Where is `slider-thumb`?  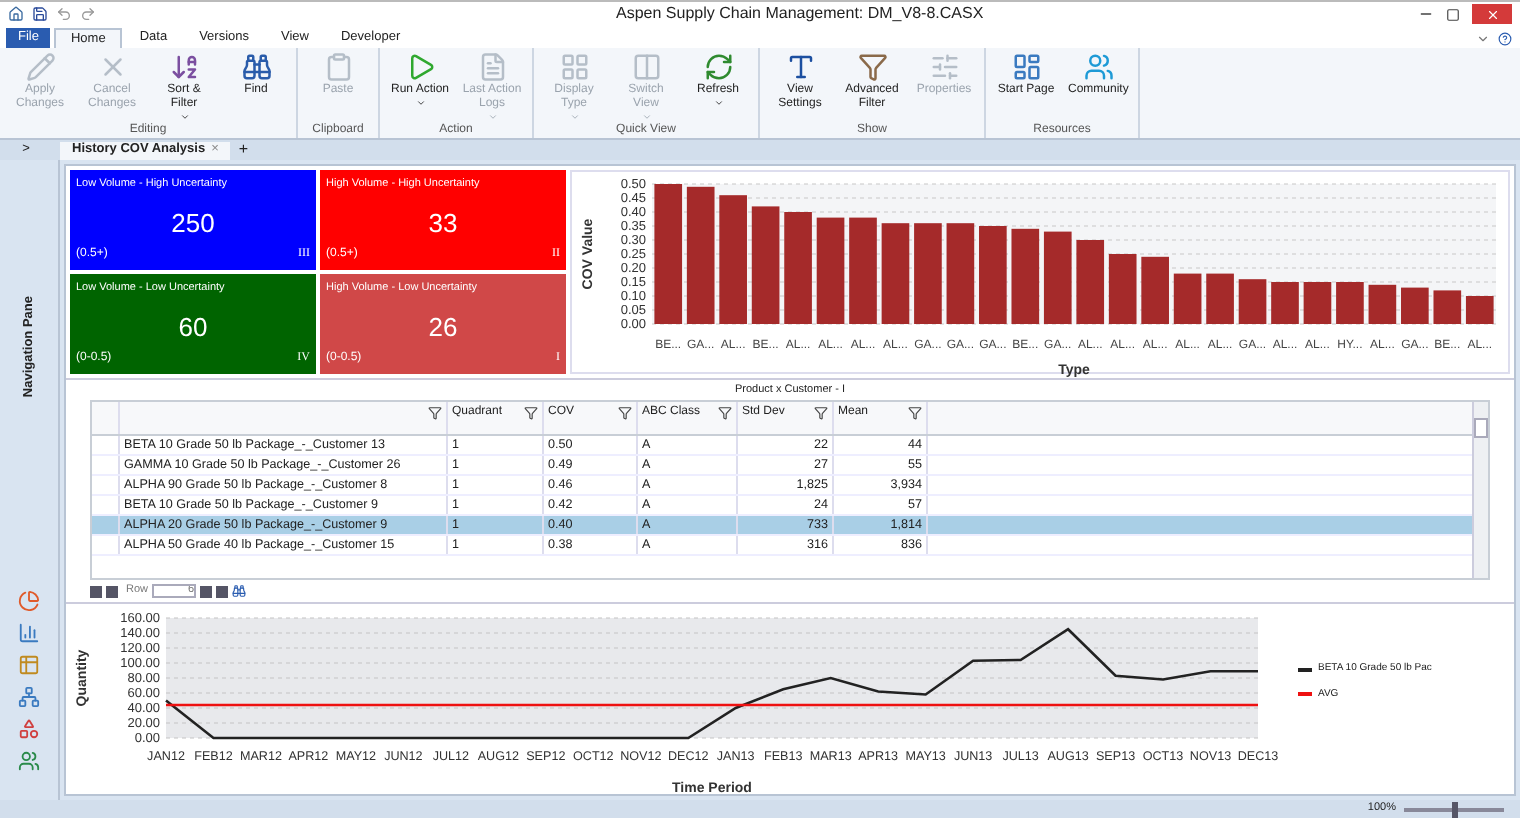 slider-thumb is located at coordinates (1455, 809).